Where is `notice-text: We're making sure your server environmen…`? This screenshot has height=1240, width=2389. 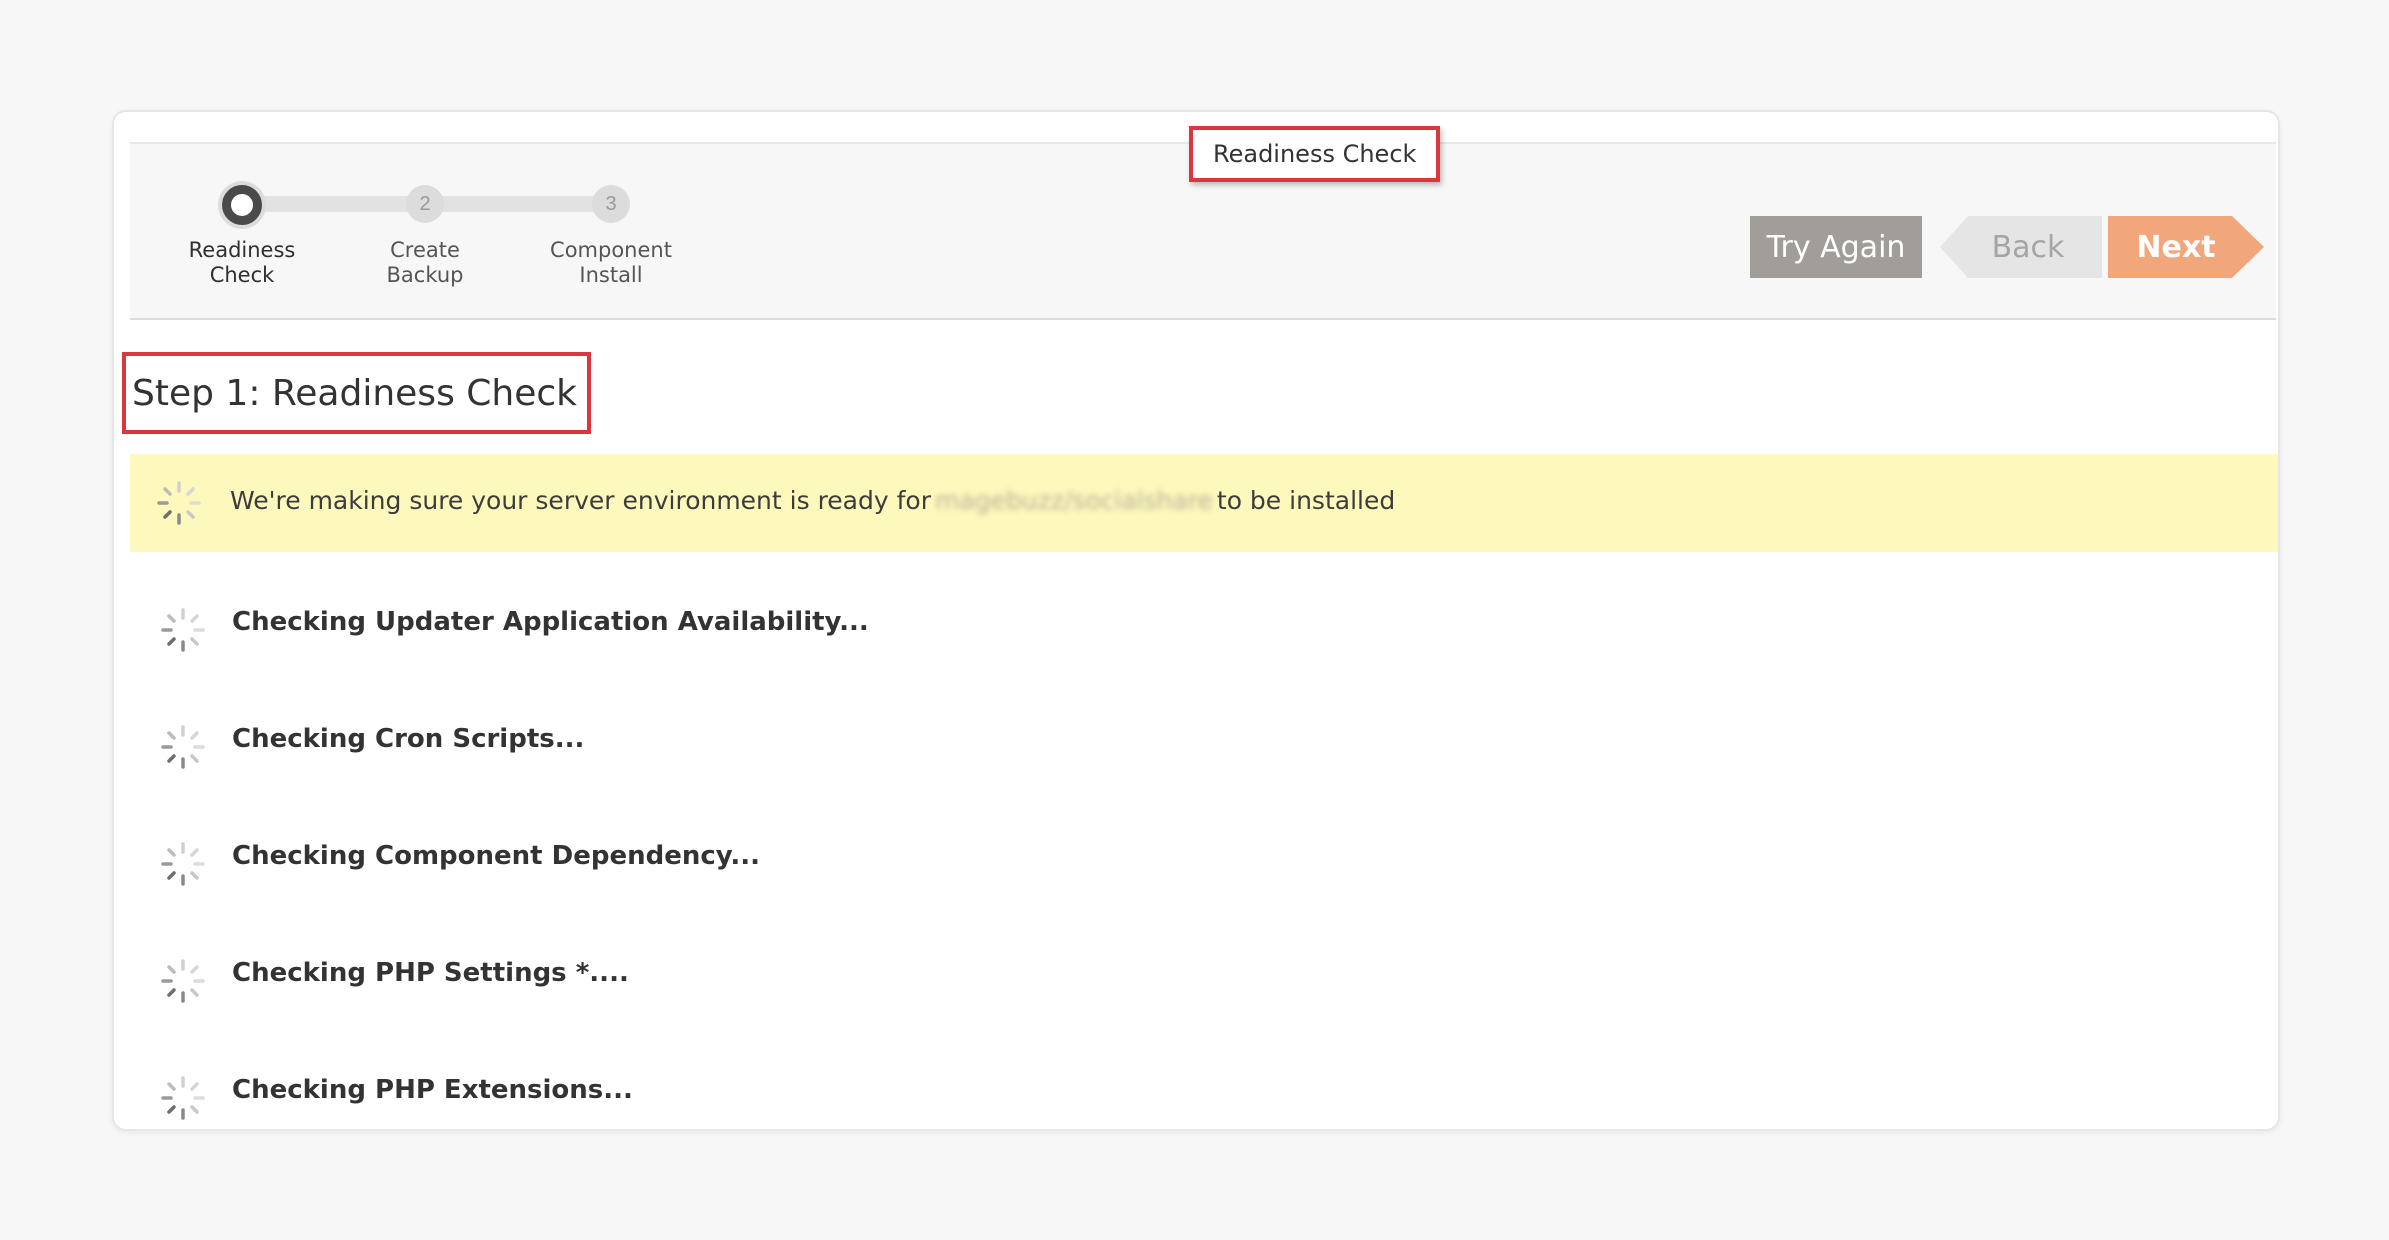
notice-text: We're making sure your server environmen… is located at coordinates (812, 500).